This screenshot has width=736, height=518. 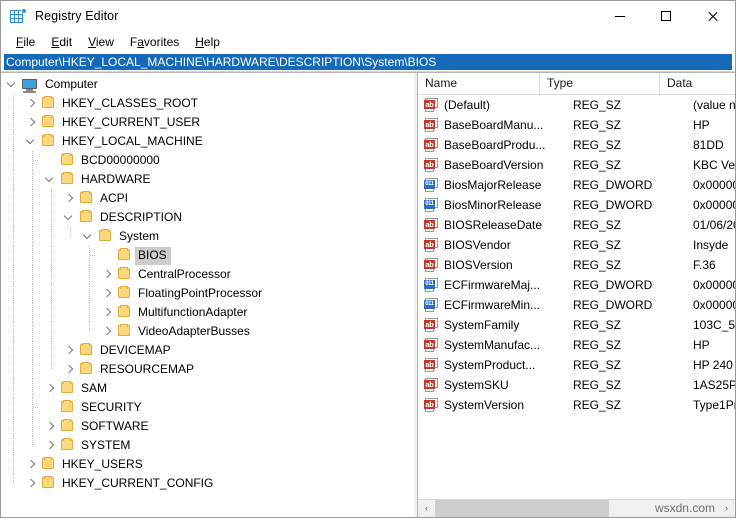 I want to click on tree-node-sam: SAM, so click(x=207, y=388).